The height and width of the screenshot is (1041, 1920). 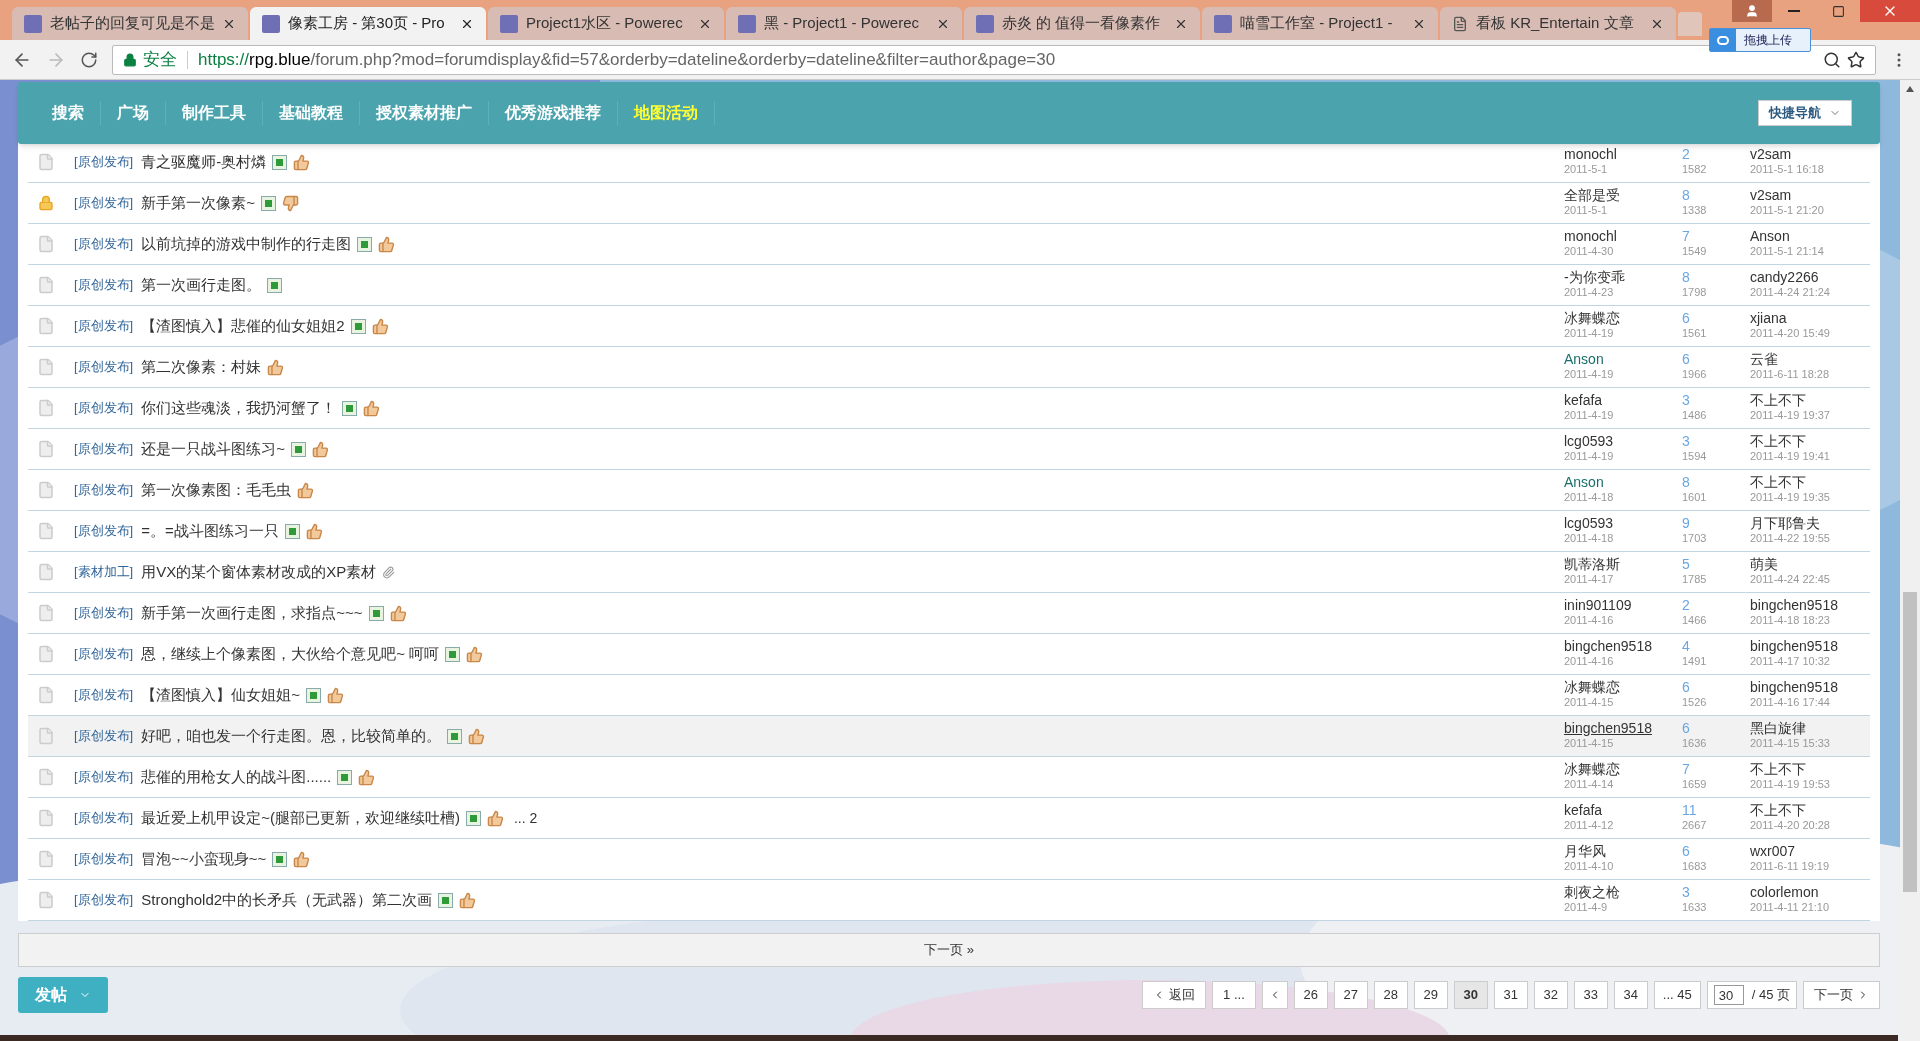 I want to click on up-arrow-icon, so click(x=1910, y=89).